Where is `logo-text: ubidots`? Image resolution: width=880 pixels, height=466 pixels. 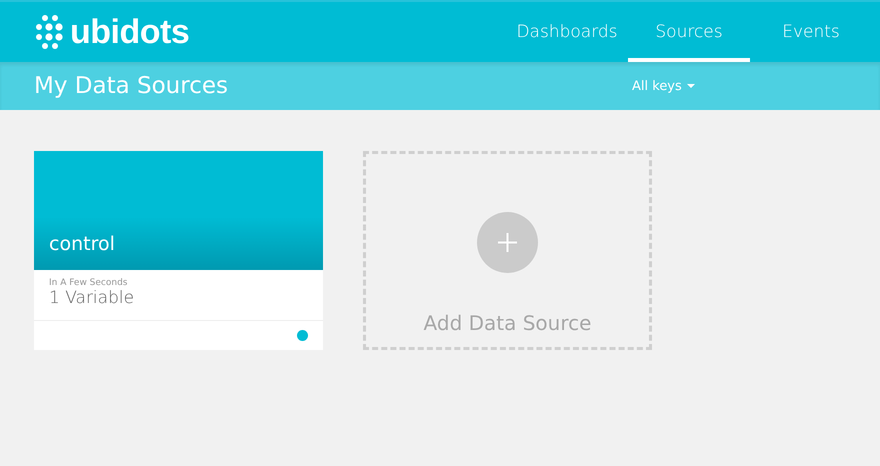
logo-text: ubidots is located at coordinates (130, 32).